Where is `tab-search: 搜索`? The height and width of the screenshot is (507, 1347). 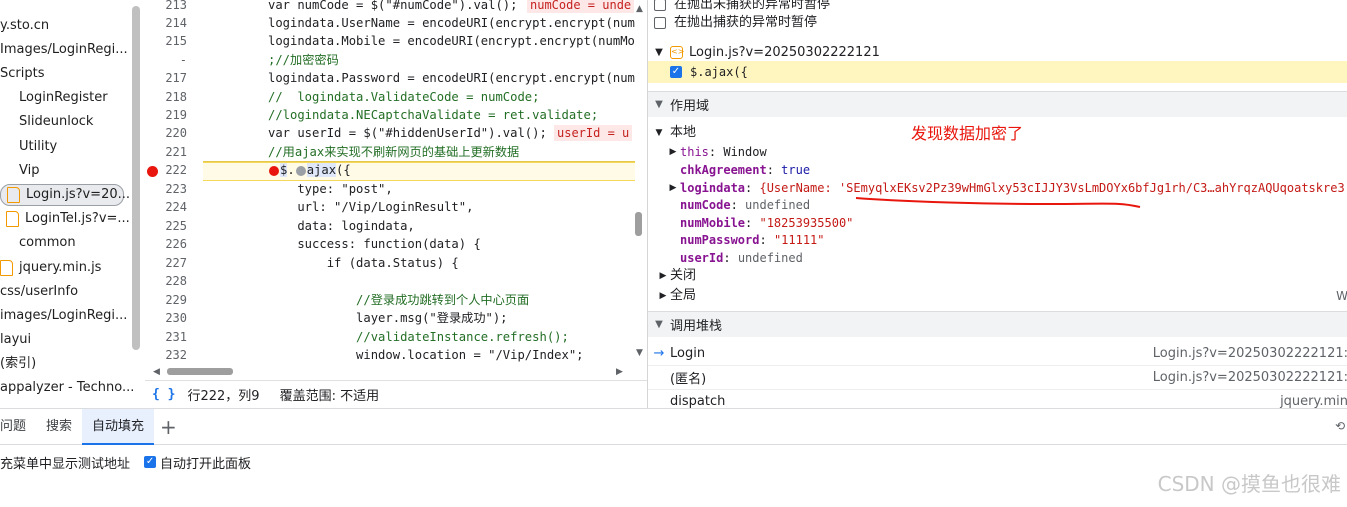 tab-search: 搜索 is located at coordinates (59, 427).